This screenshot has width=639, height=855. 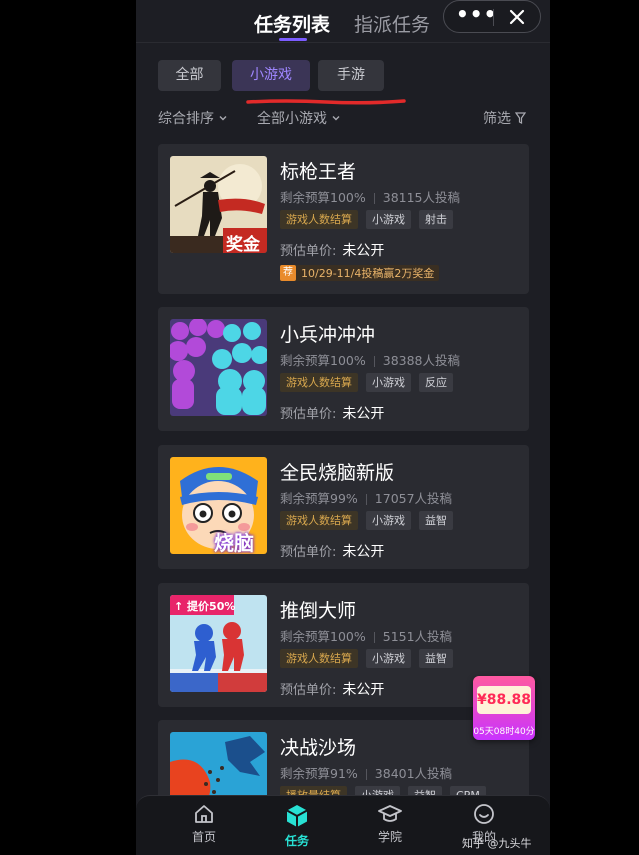 I want to click on submission-count: 38401人投稿, so click(x=413, y=773).